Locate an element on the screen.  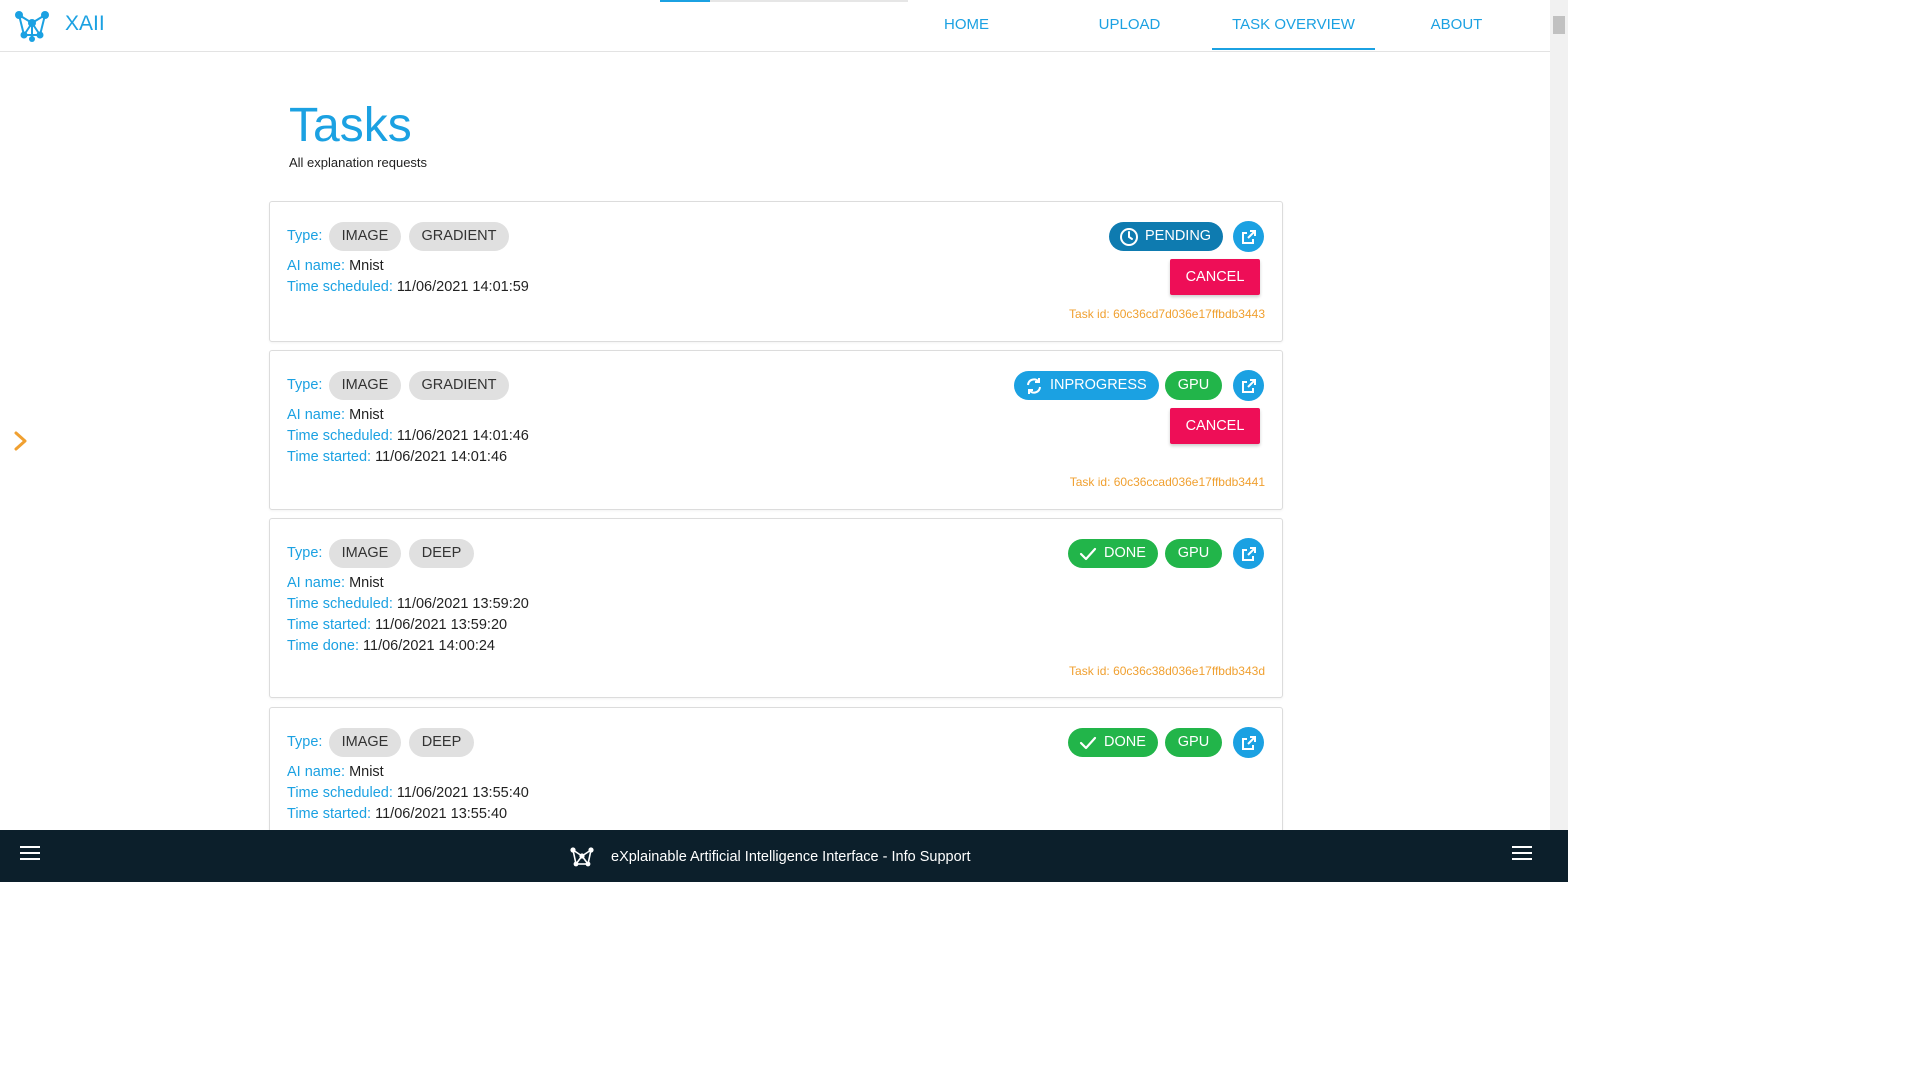
time-scheduled-row: Time scheduled: 11/06/2021 14:01:59 is located at coordinates (408, 287).